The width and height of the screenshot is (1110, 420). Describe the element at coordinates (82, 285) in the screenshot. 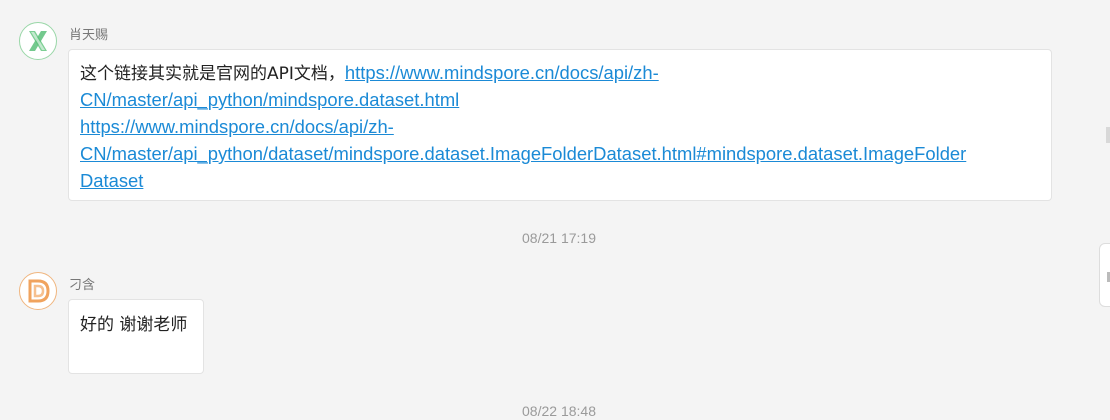

I see `sender-name: 刁含` at that location.